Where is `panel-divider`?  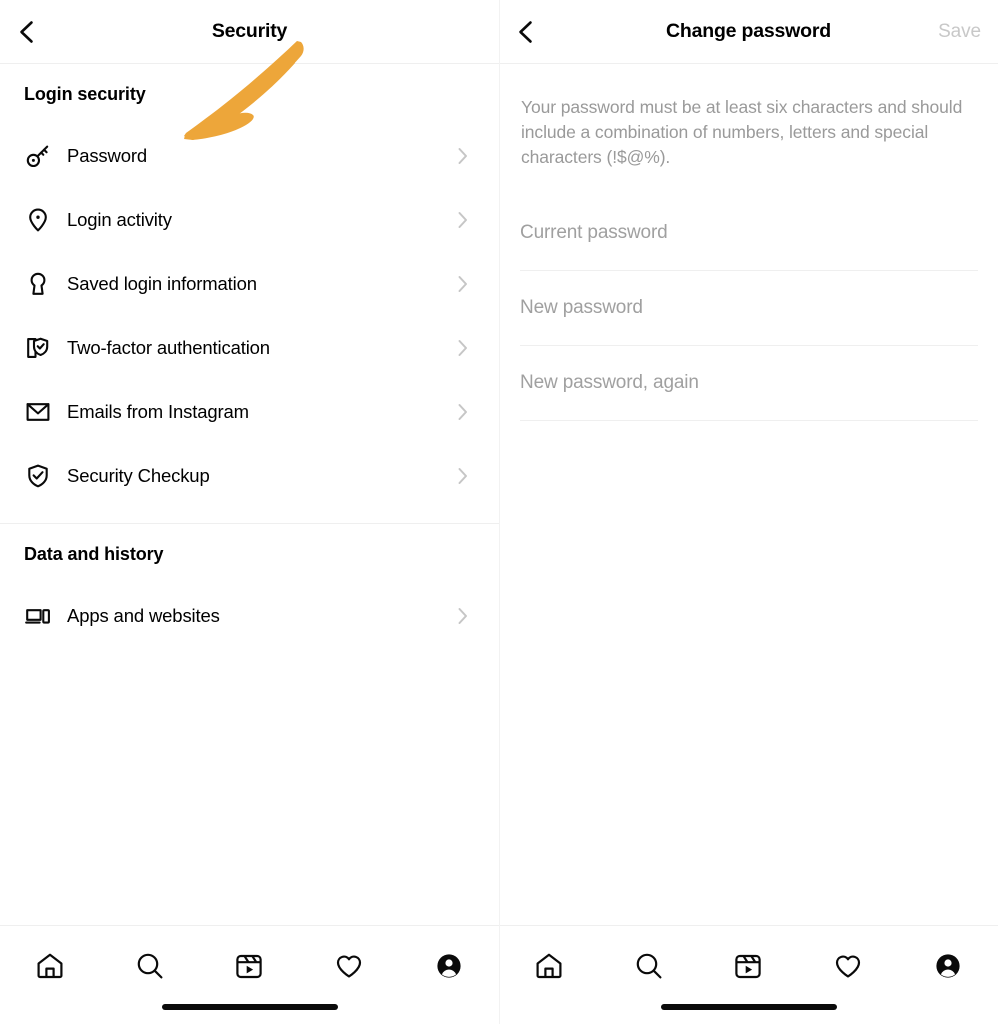 panel-divider is located at coordinates (499, 512).